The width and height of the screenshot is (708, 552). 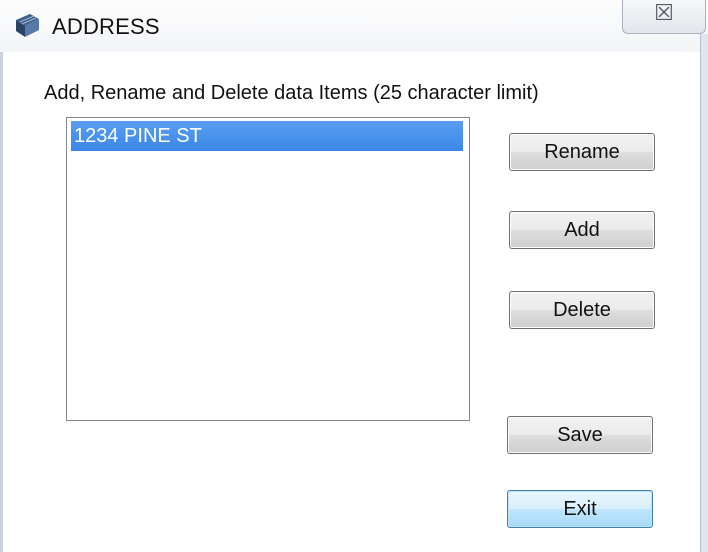 I want to click on close-icon: ☒, so click(x=664, y=12).